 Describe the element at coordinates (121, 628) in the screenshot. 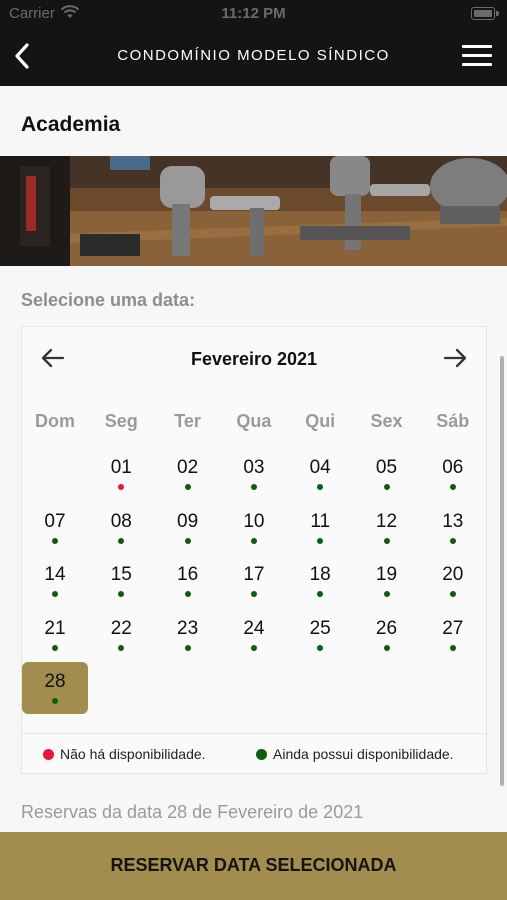

I see `calendar-day-number: 22` at that location.